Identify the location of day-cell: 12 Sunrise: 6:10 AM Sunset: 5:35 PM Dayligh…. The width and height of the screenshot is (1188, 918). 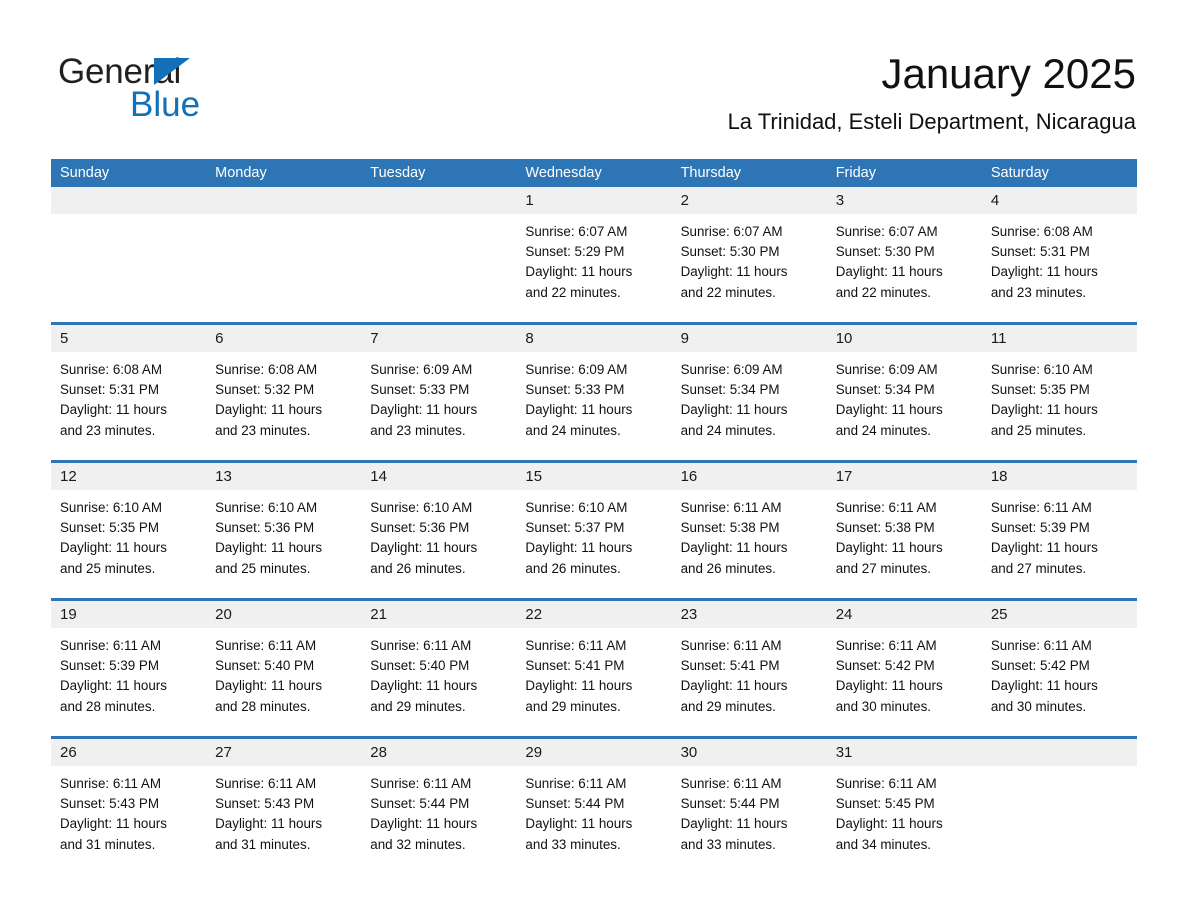
(129, 530).